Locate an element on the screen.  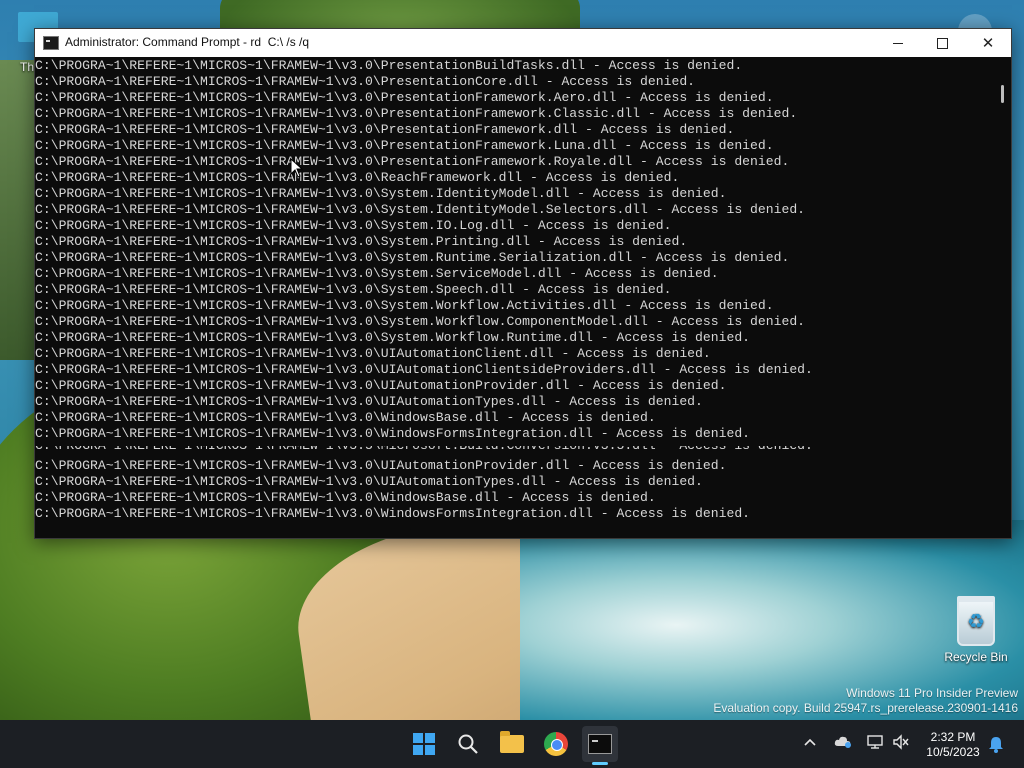
start-button is located at coordinates (424, 744).